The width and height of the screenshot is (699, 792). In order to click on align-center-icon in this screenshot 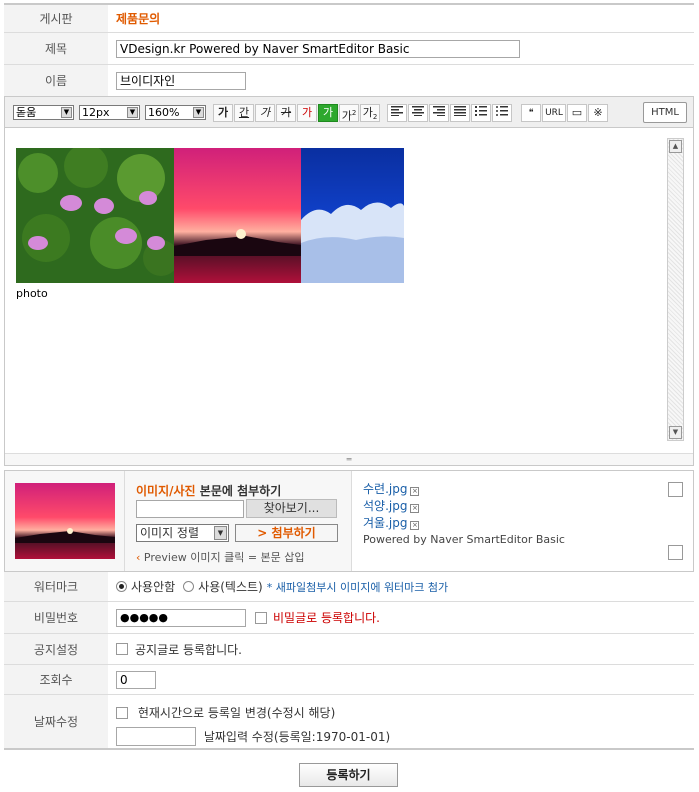, I will do `click(418, 111)`.